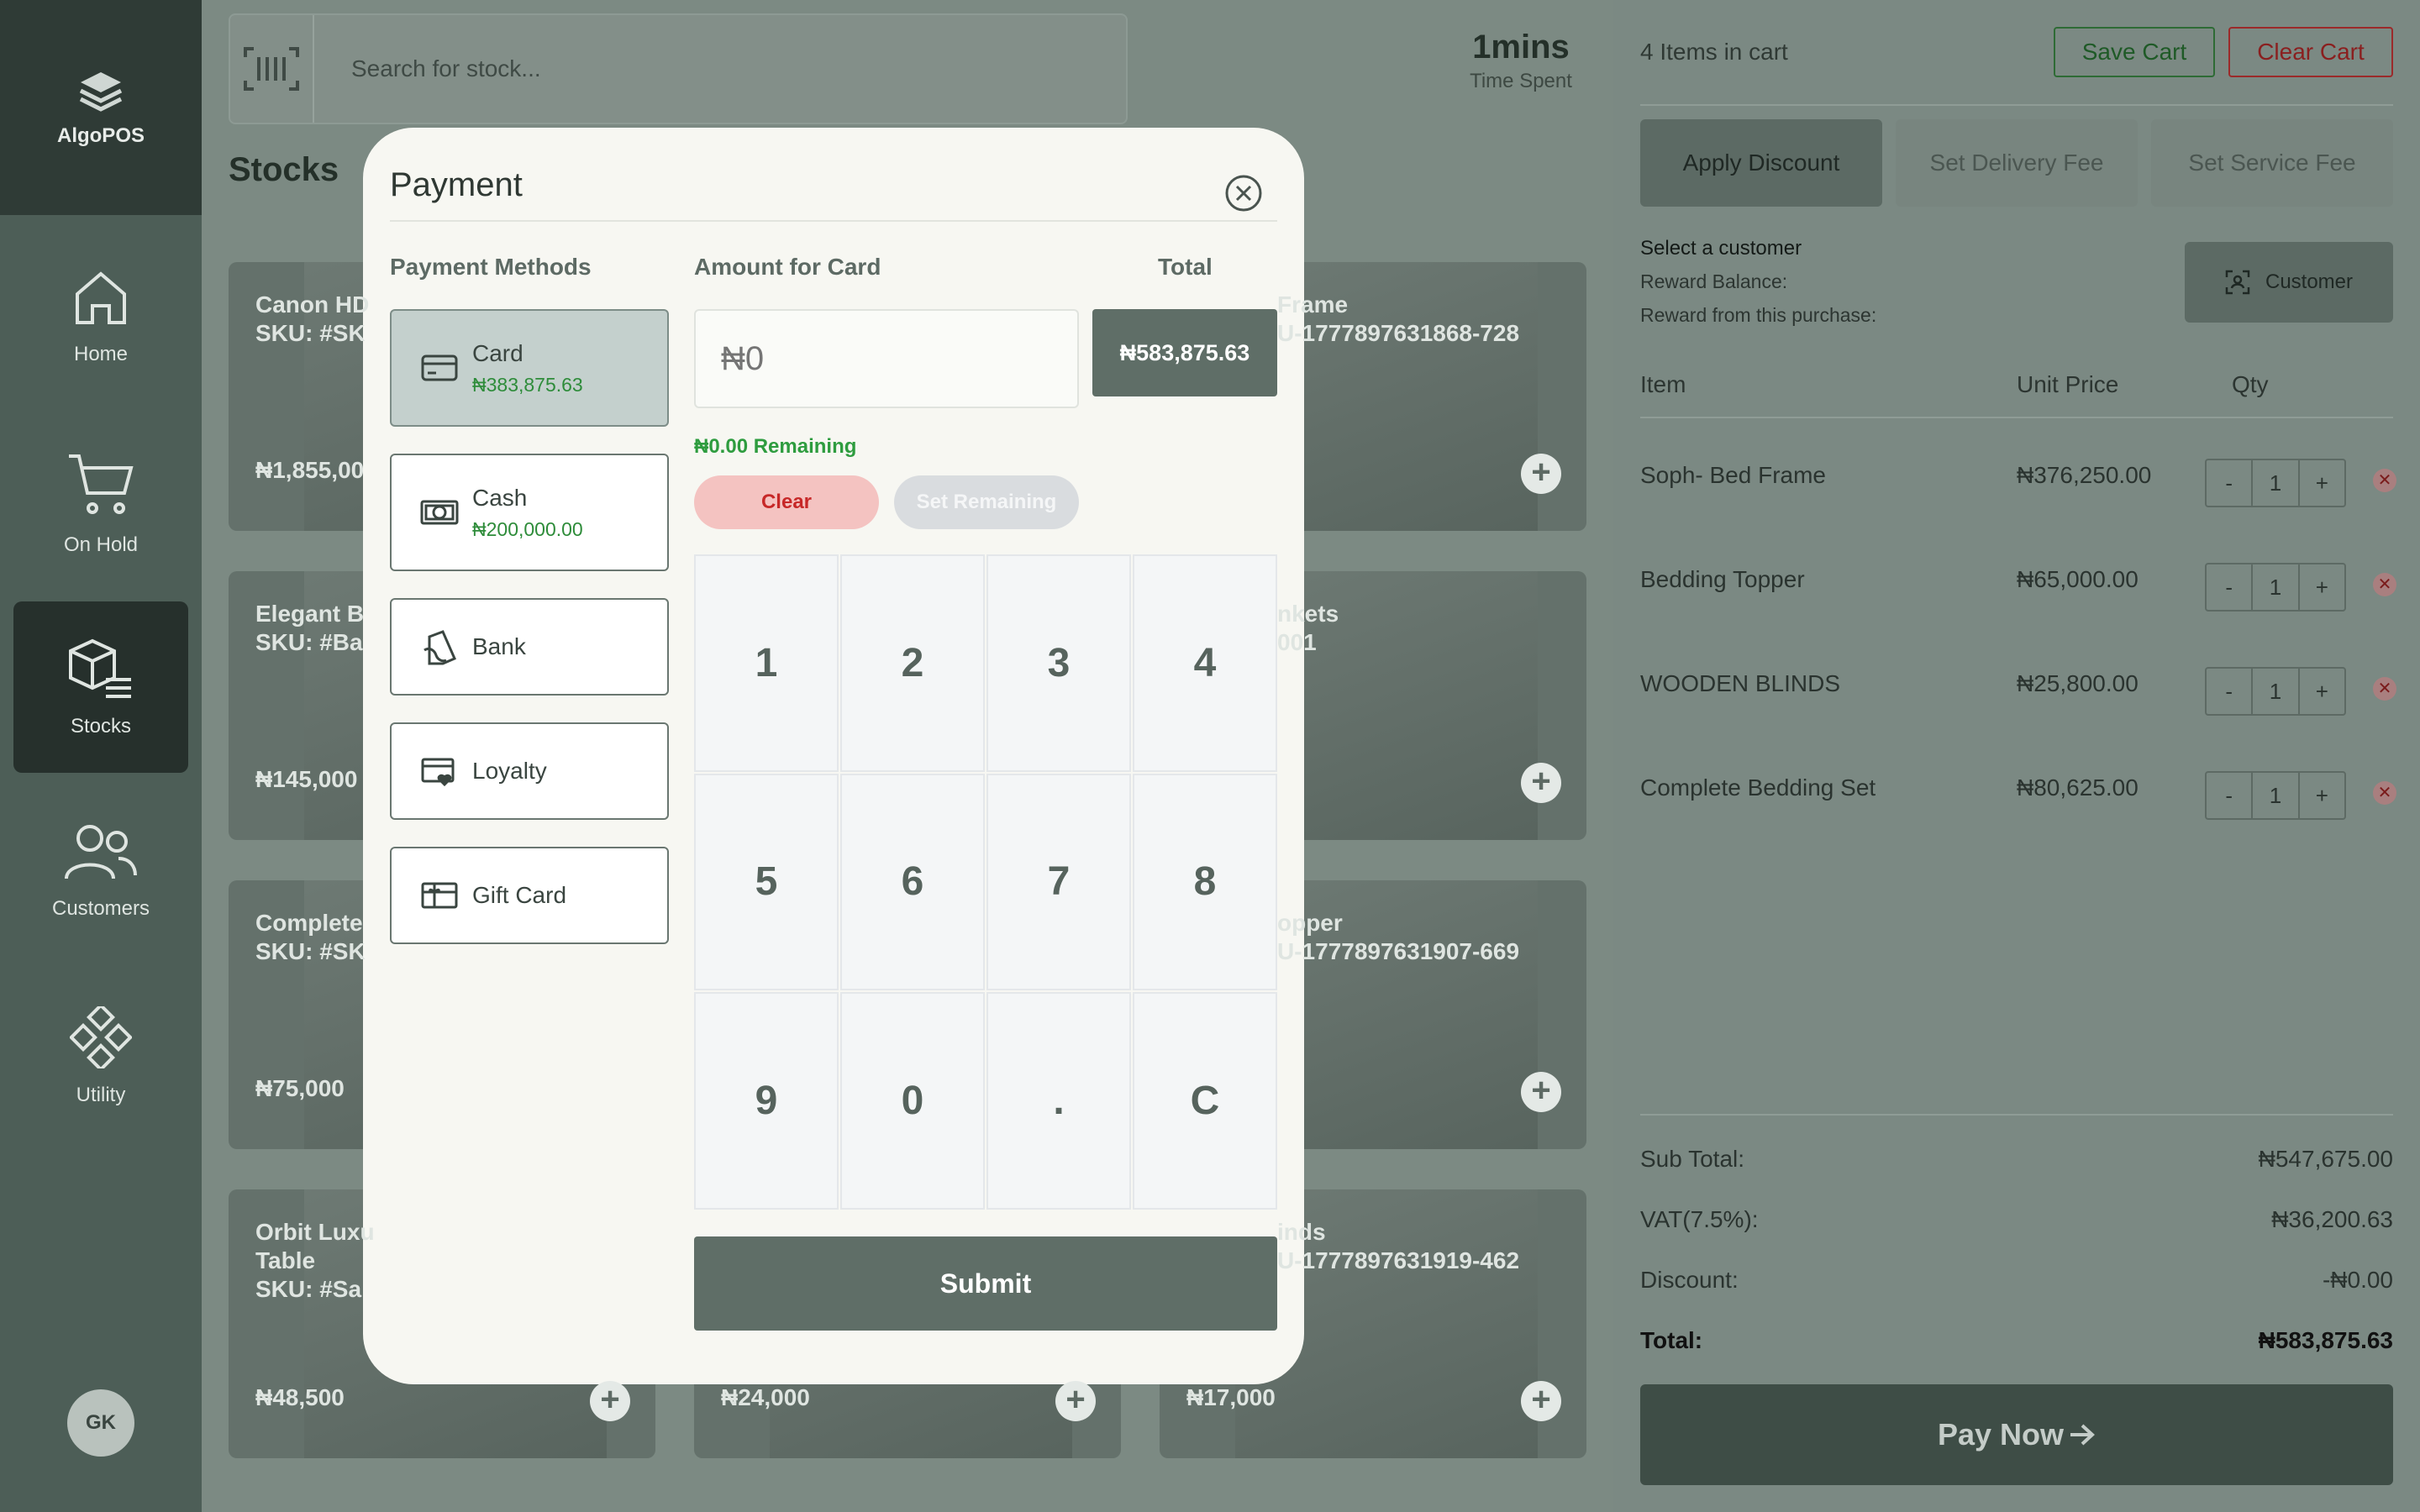 This screenshot has width=2420, height=1512. What do you see at coordinates (100, 1423) in the screenshot?
I see `avatar: GK` at bounding box center [100, 1423].